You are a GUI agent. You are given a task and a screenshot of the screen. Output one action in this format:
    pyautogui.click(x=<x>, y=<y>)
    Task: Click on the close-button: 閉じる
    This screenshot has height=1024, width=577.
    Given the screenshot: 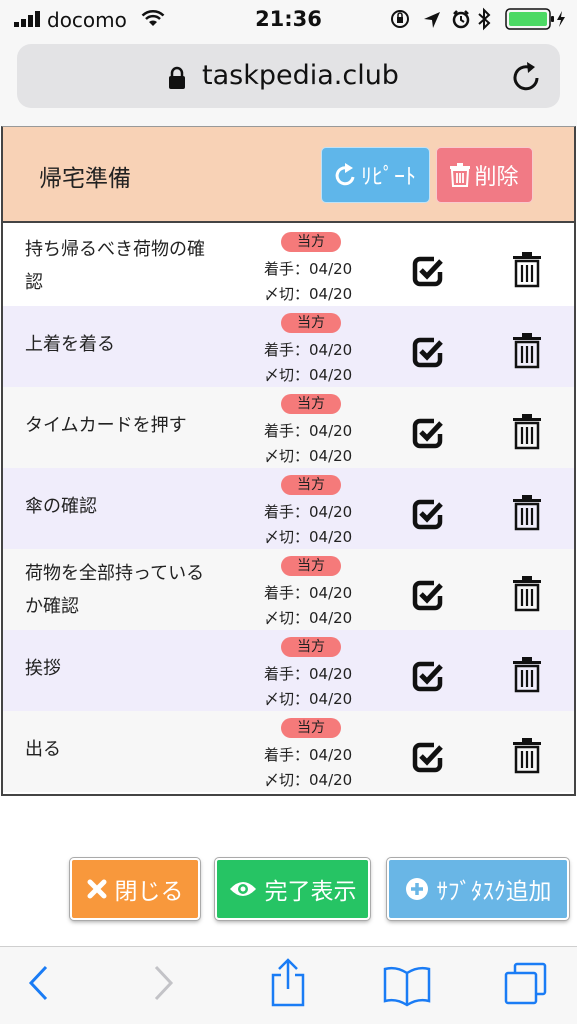 What is the action you would take?
    pyautogui.click(x=135, y=889)
    